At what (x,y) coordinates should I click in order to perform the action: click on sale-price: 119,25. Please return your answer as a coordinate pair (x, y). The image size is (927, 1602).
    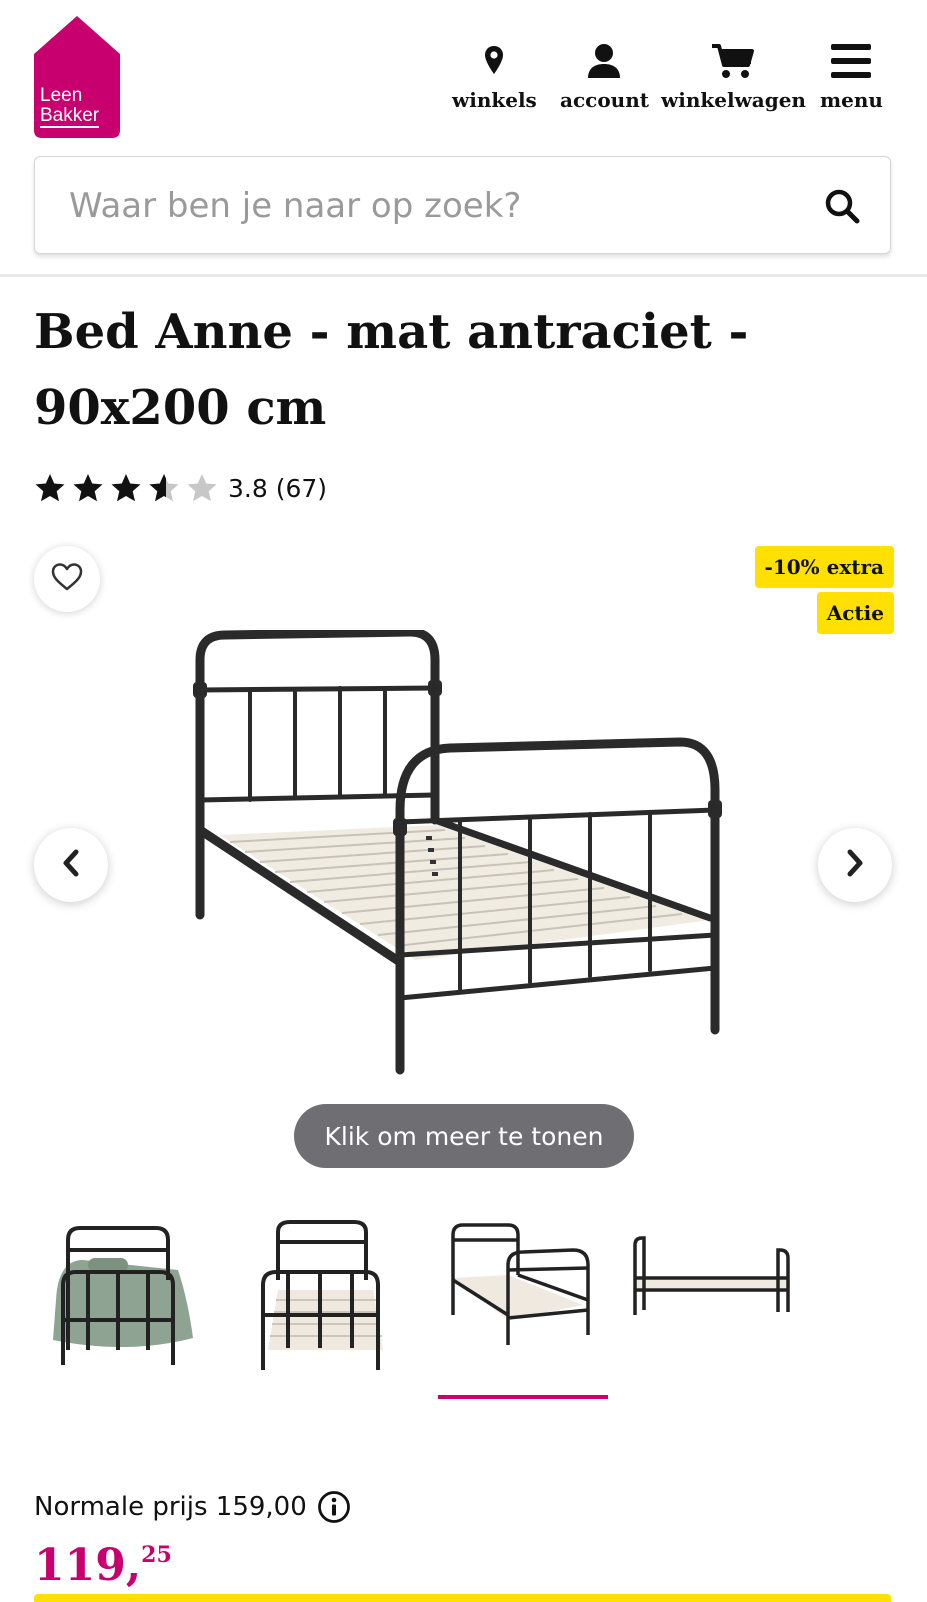
    Looking at the image, I should click on (103, 1565).